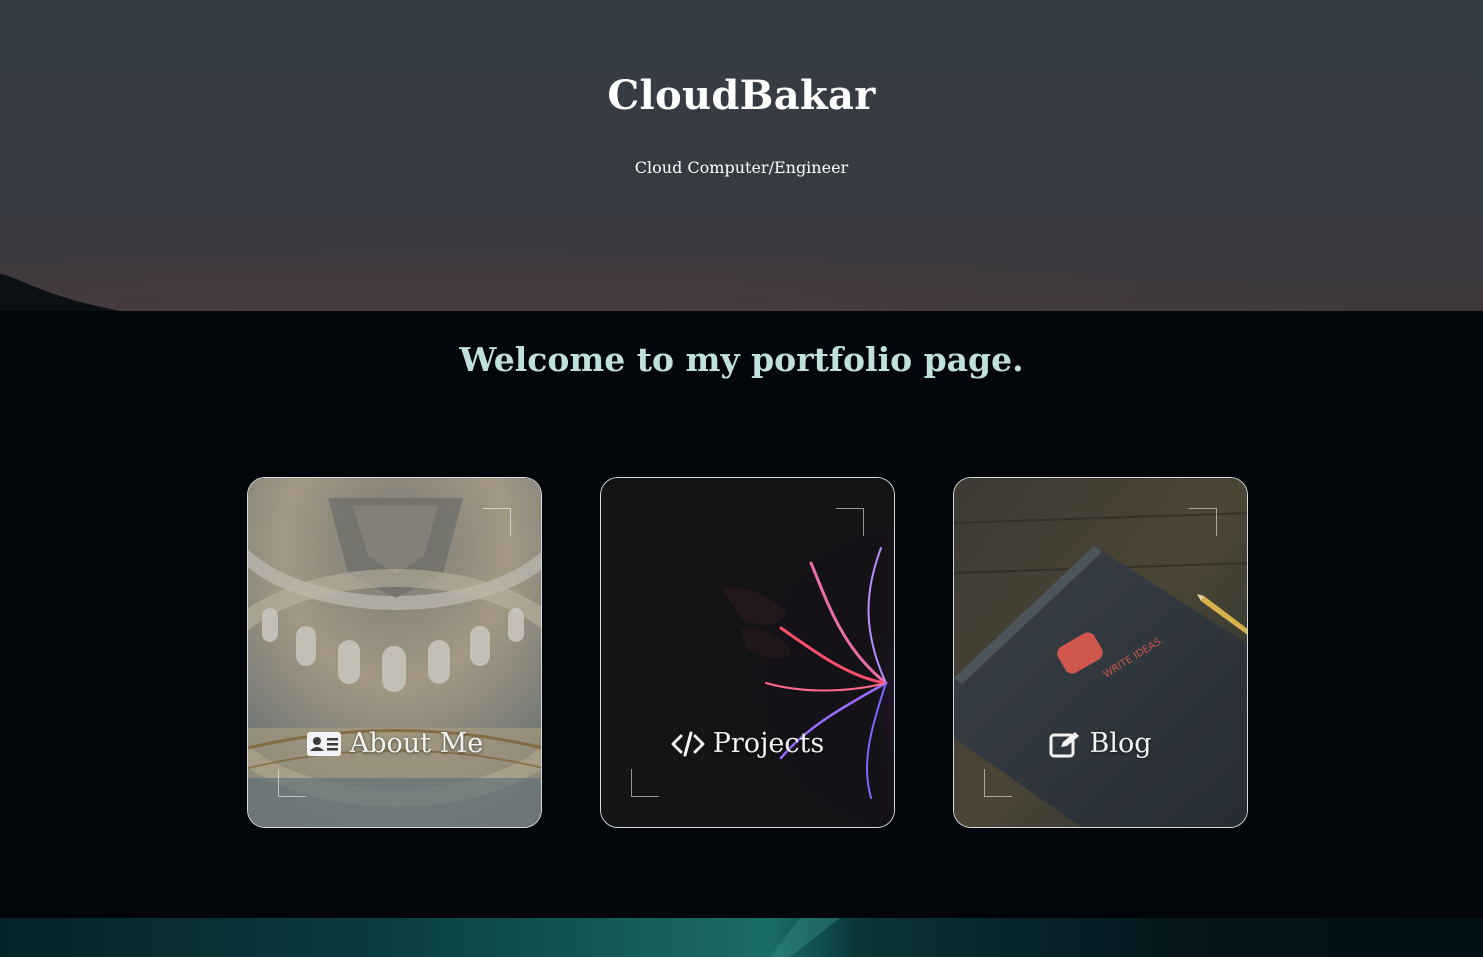  I want to click on blog-label-row: Blog, so click(1100, 743).